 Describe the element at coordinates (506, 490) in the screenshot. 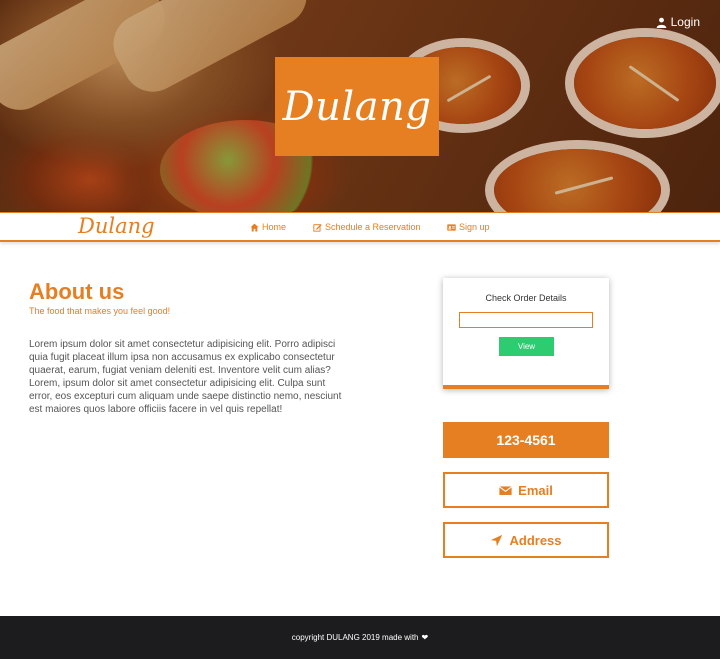

I see `envelope-icon` at that location.